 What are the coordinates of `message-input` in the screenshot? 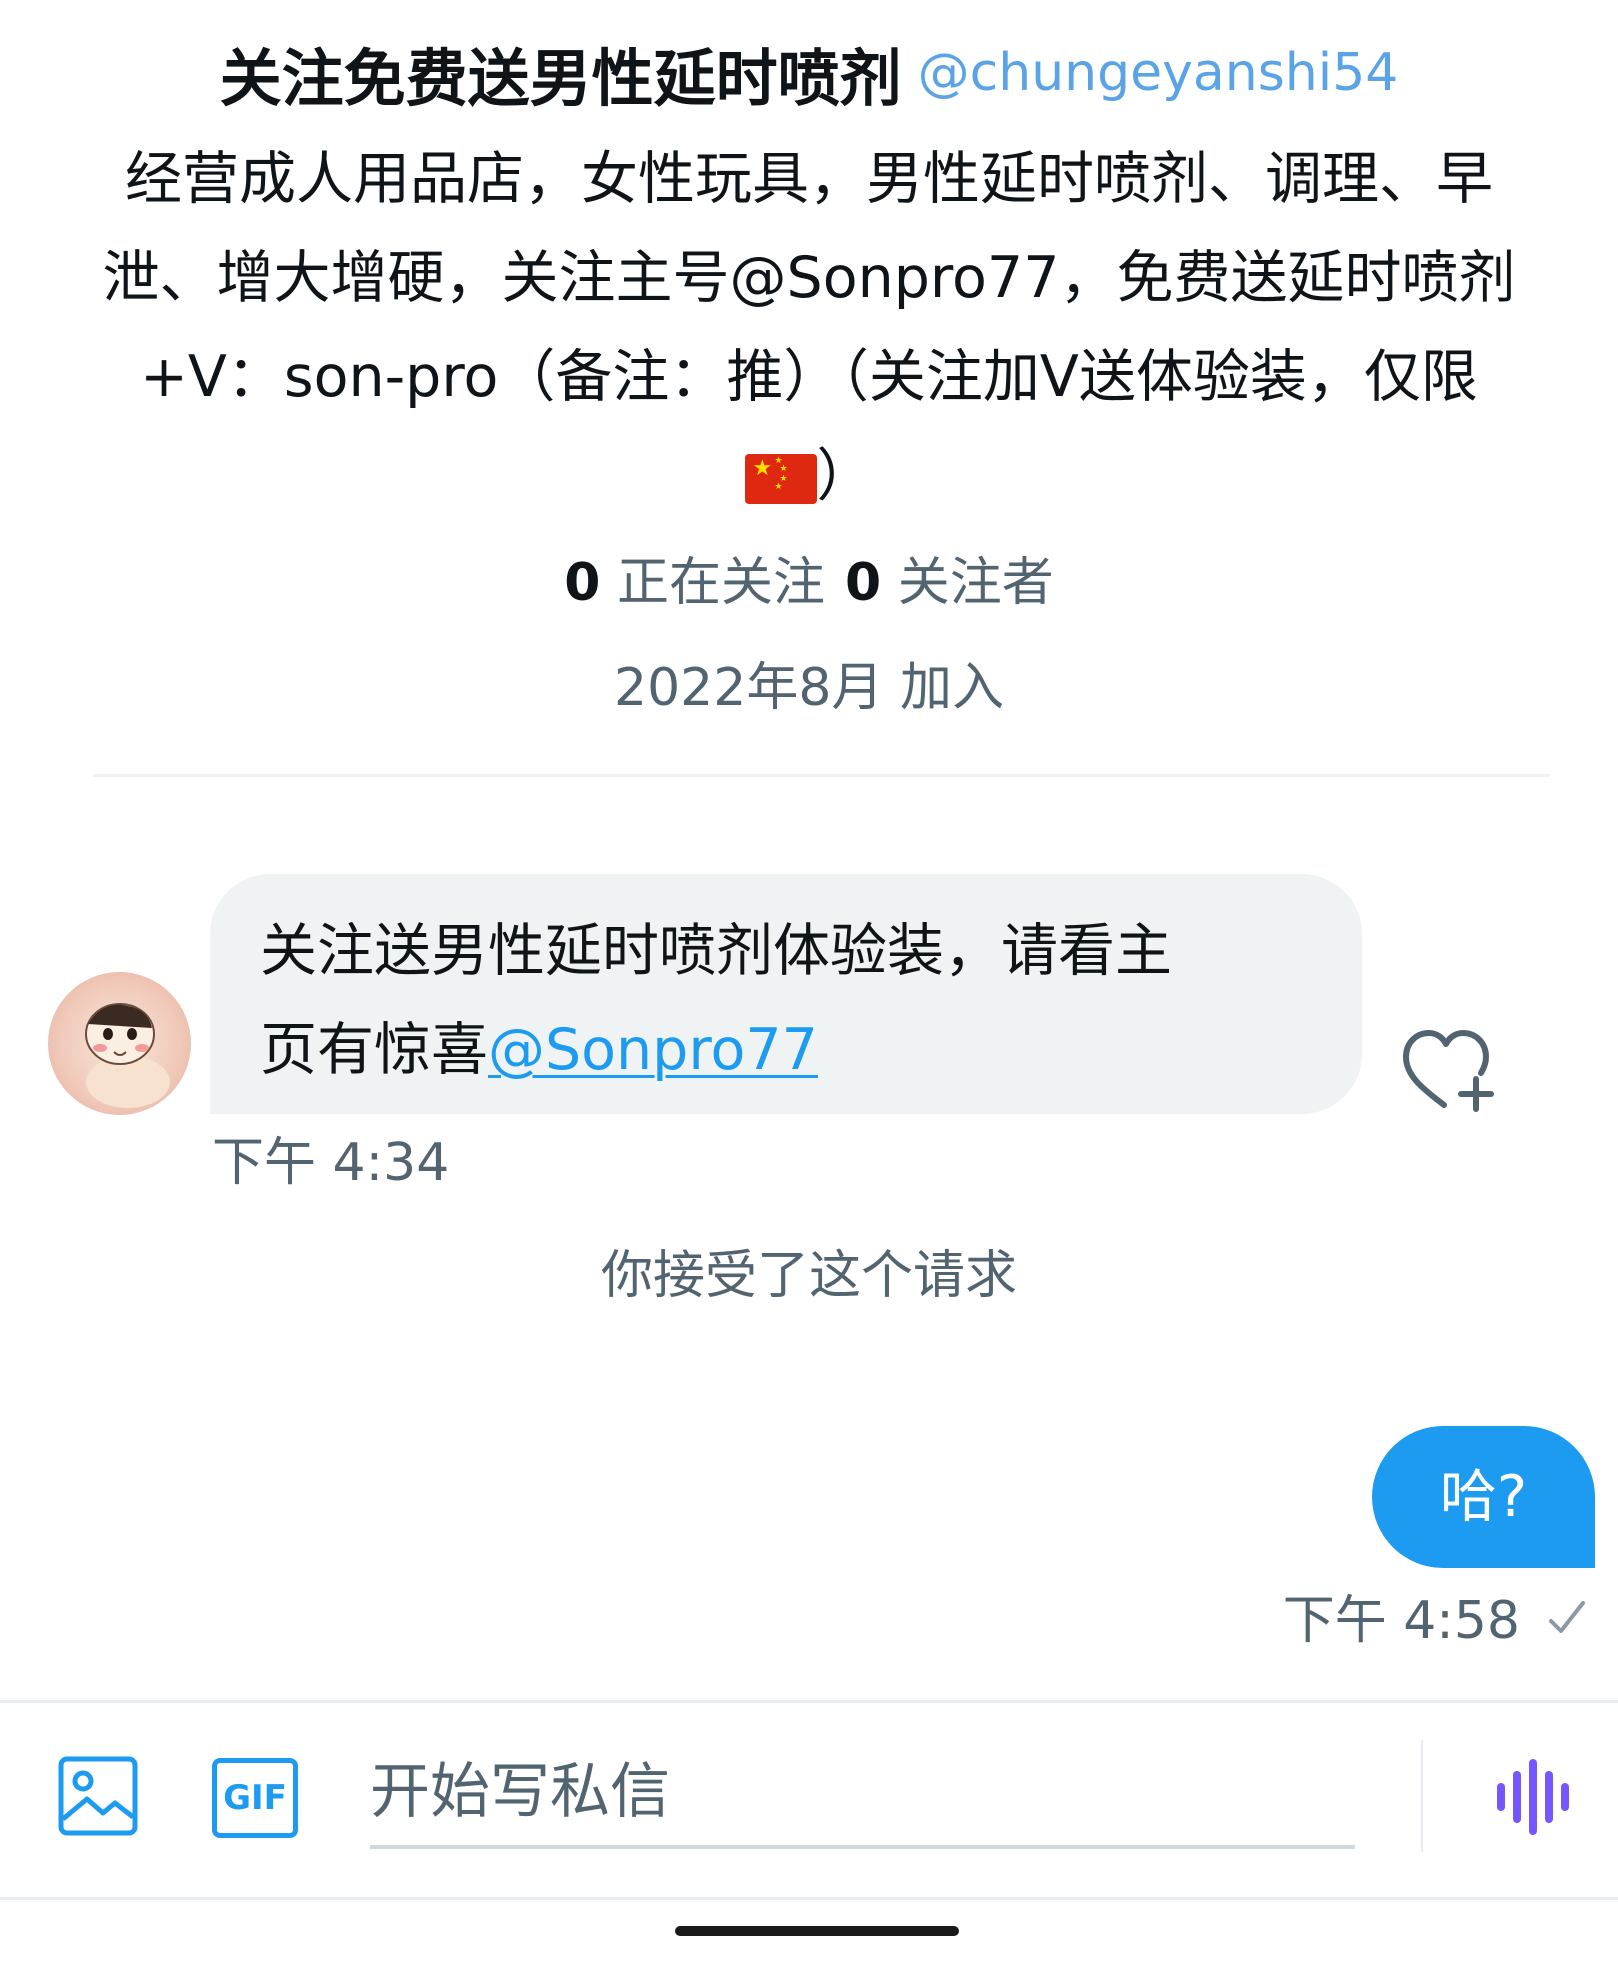 It's located at (862, 1792).